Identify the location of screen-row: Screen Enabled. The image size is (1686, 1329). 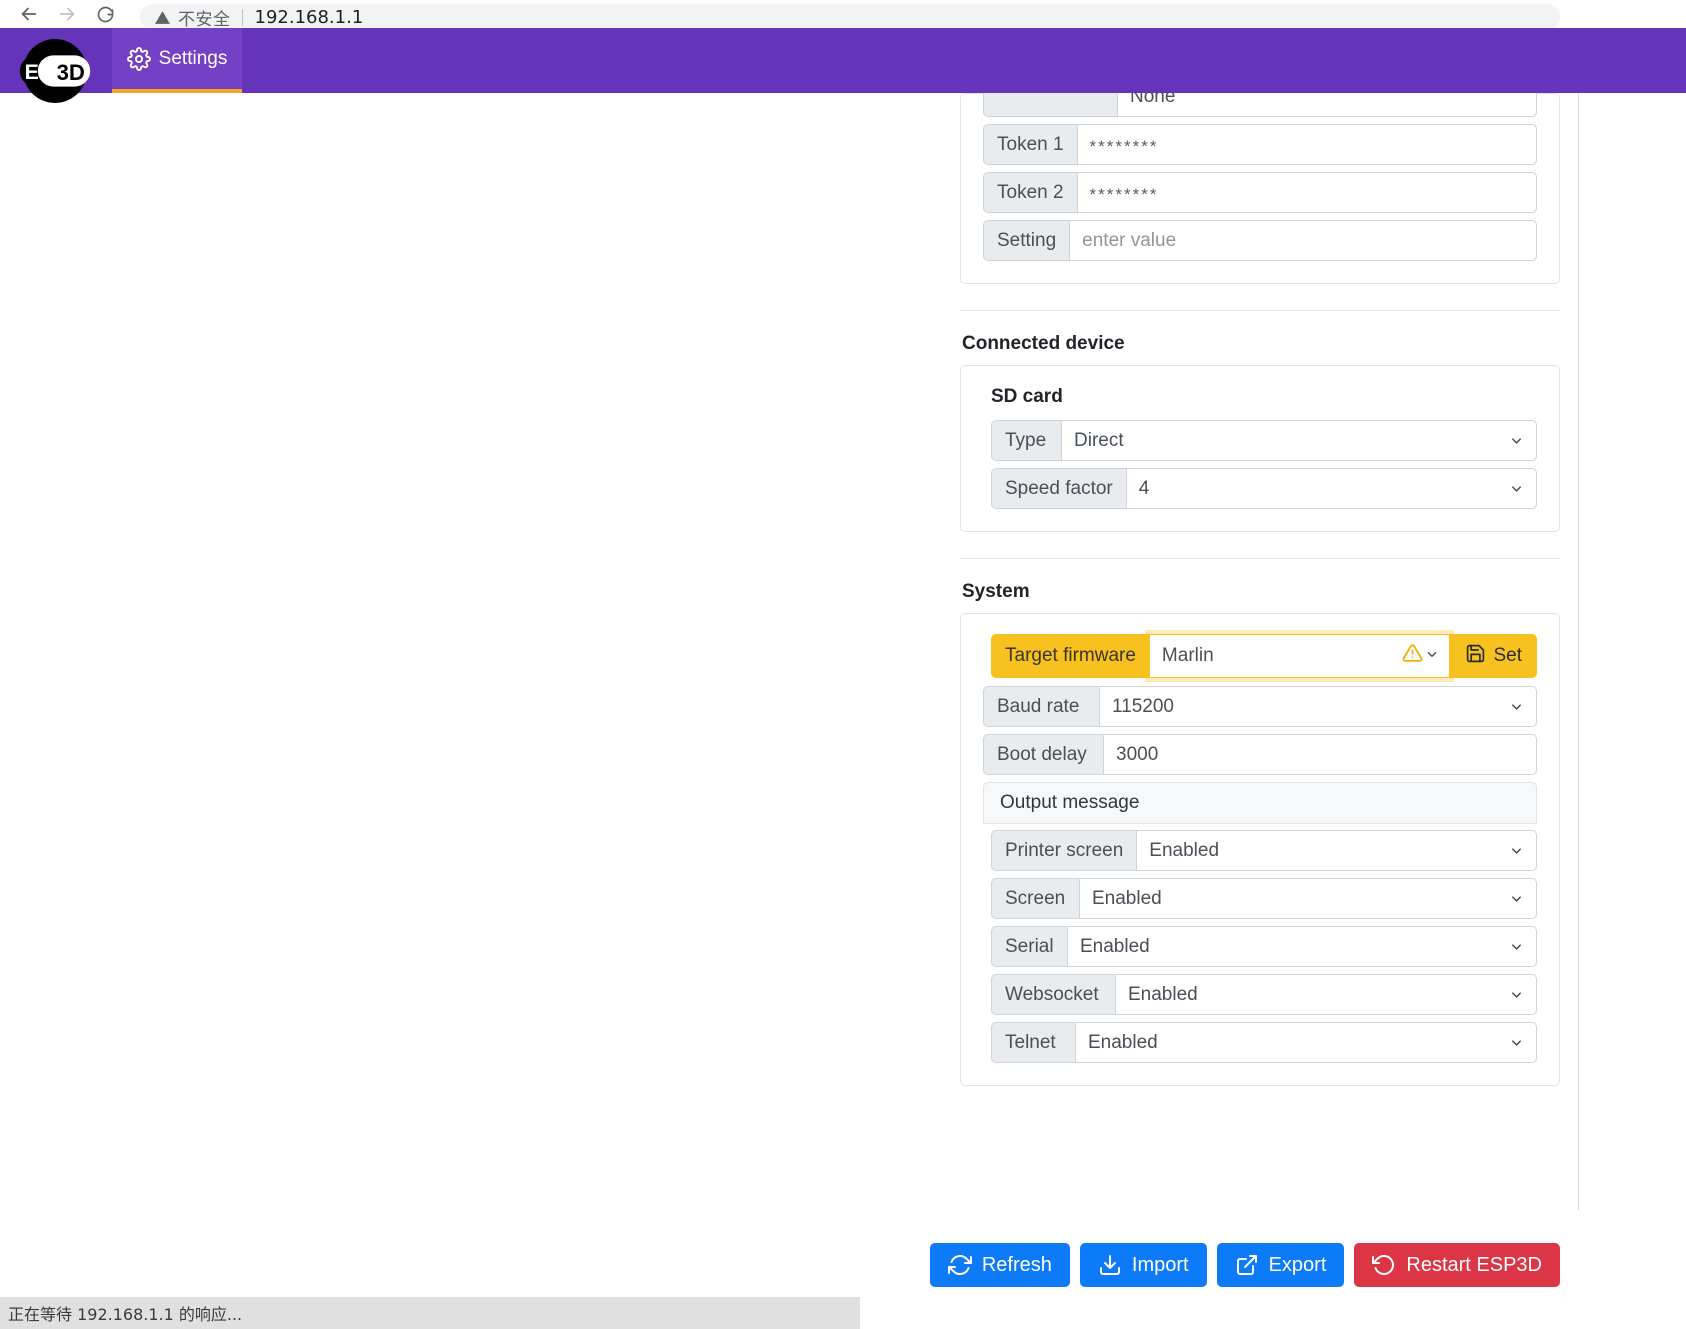
(1264, 898).